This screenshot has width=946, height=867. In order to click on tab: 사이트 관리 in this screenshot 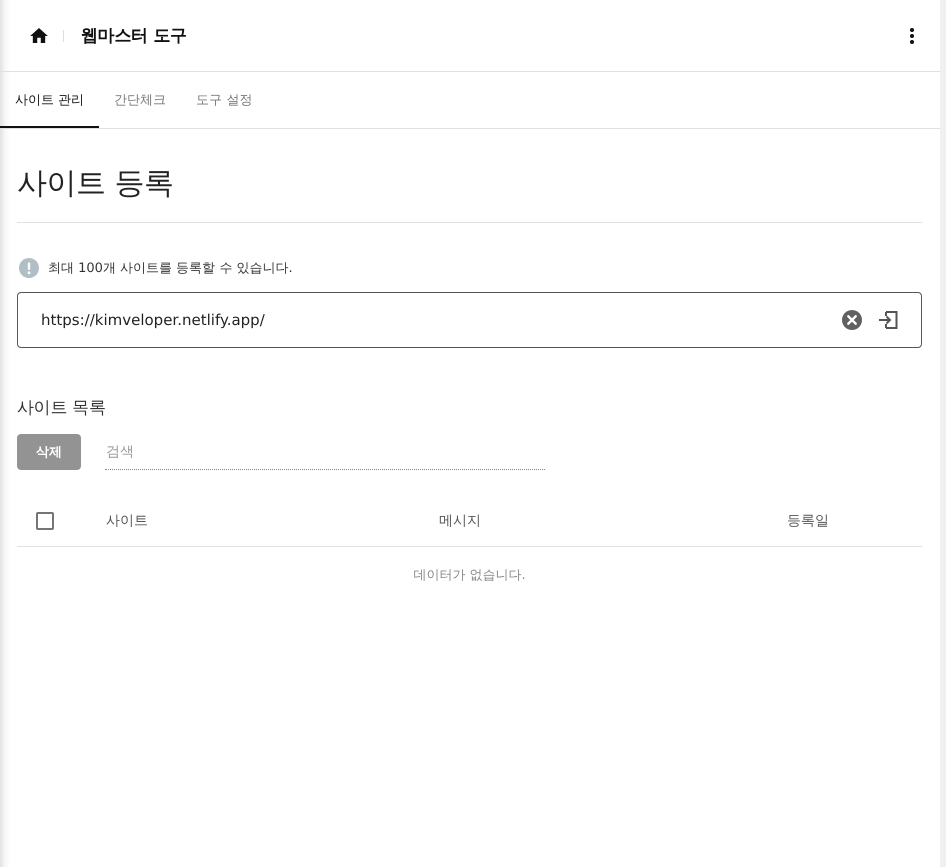, I will do `click(50, 100)`.